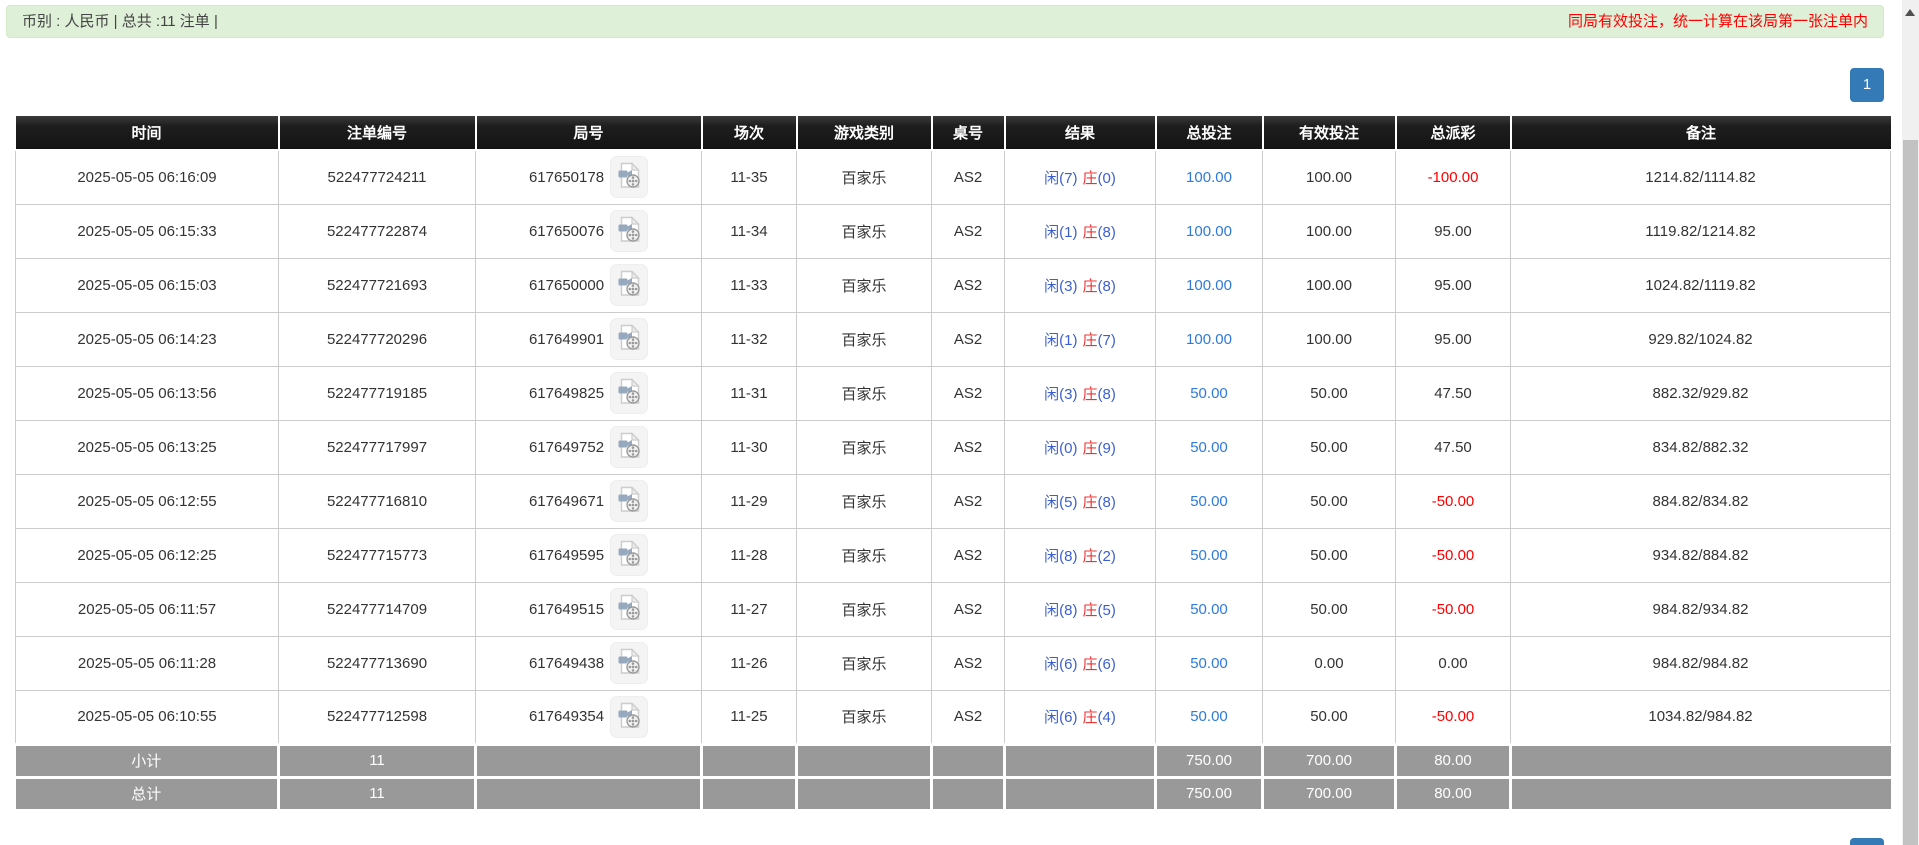 Image resolution: width=1919 pixels, height=845 pixels. I want to click on bet-id-cell: 522477713690, so click(377, 663).